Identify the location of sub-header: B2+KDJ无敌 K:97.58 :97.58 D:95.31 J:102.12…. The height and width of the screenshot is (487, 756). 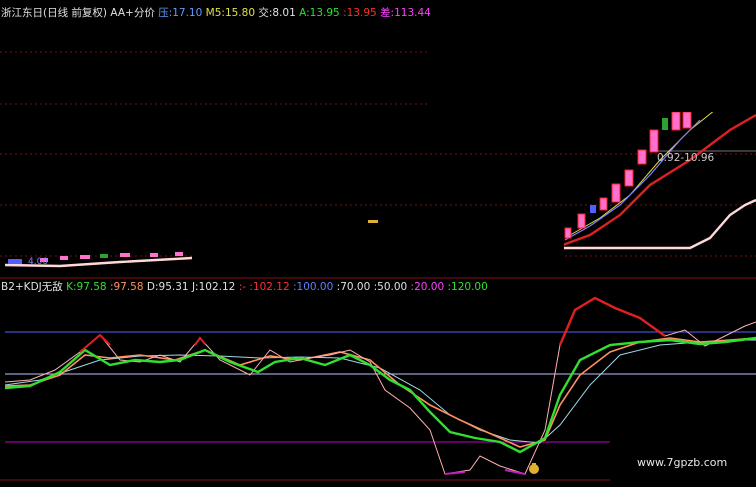
(244, 287).